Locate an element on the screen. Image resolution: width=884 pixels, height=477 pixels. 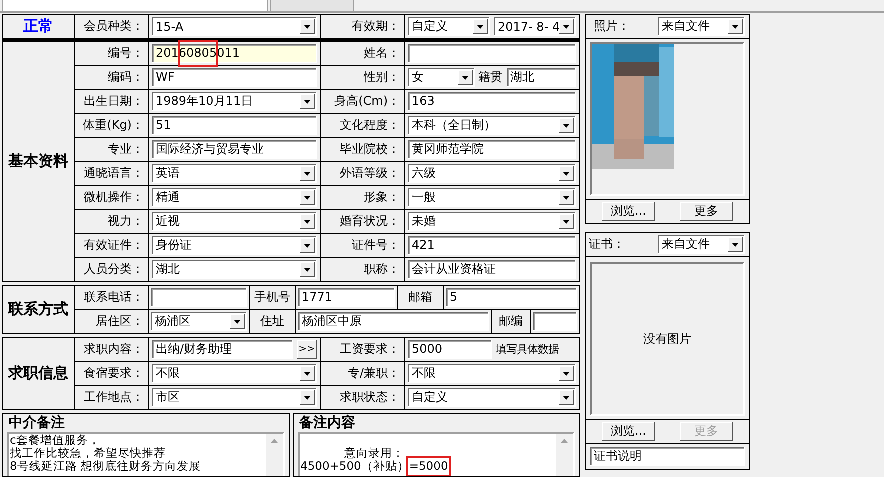
dropdown: 15-A is located at coordinates (234, 26).